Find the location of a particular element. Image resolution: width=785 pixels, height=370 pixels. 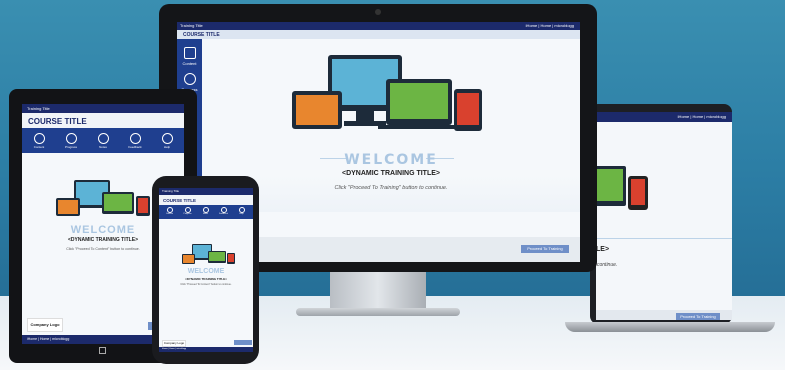

monitor-welcome-heading: WELCOME is located at coordinates (391, 160).